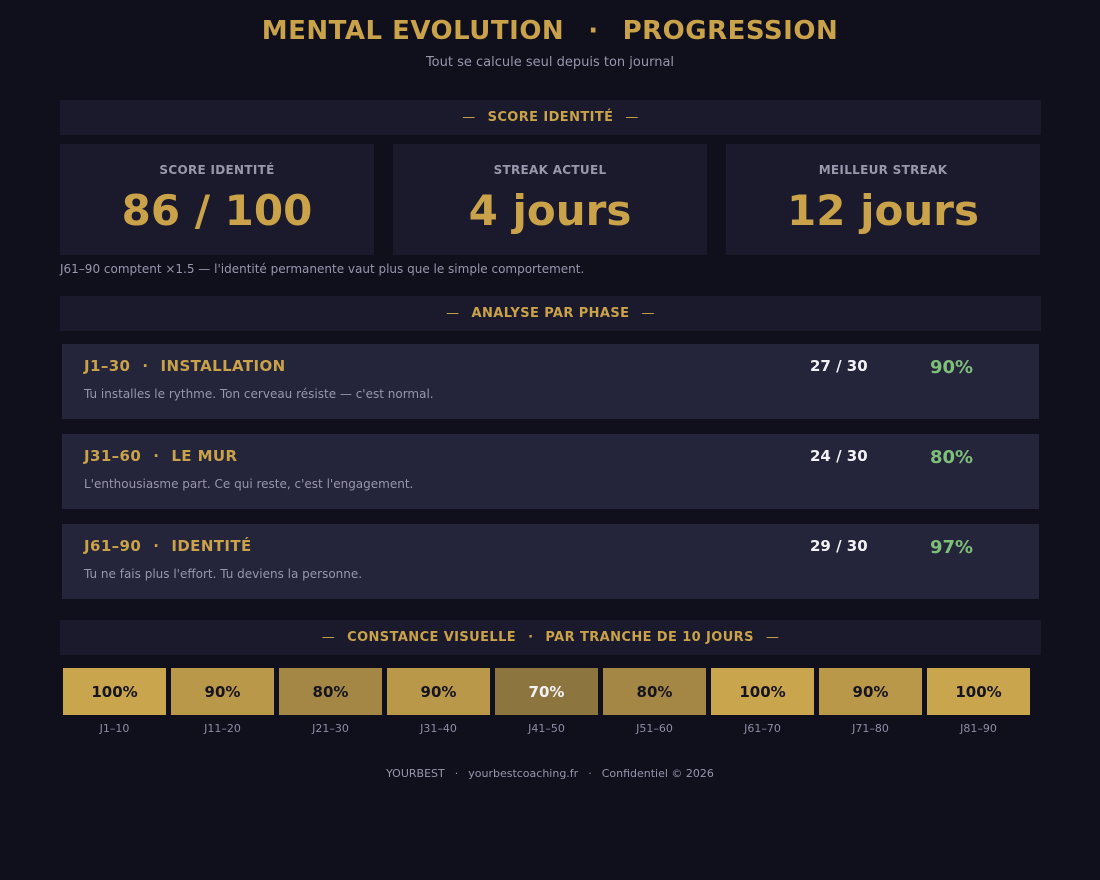  Describe the element at coordinates (204, 456) in the screenshot. I see `phase-name: LE MUR` at that location.